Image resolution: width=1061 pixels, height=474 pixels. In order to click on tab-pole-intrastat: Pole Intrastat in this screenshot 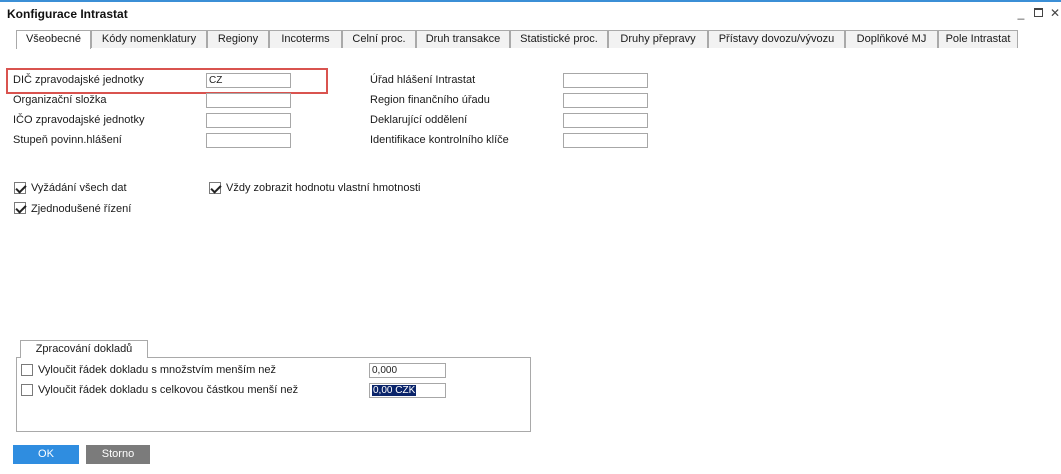, I will do `click(978, 39)`.